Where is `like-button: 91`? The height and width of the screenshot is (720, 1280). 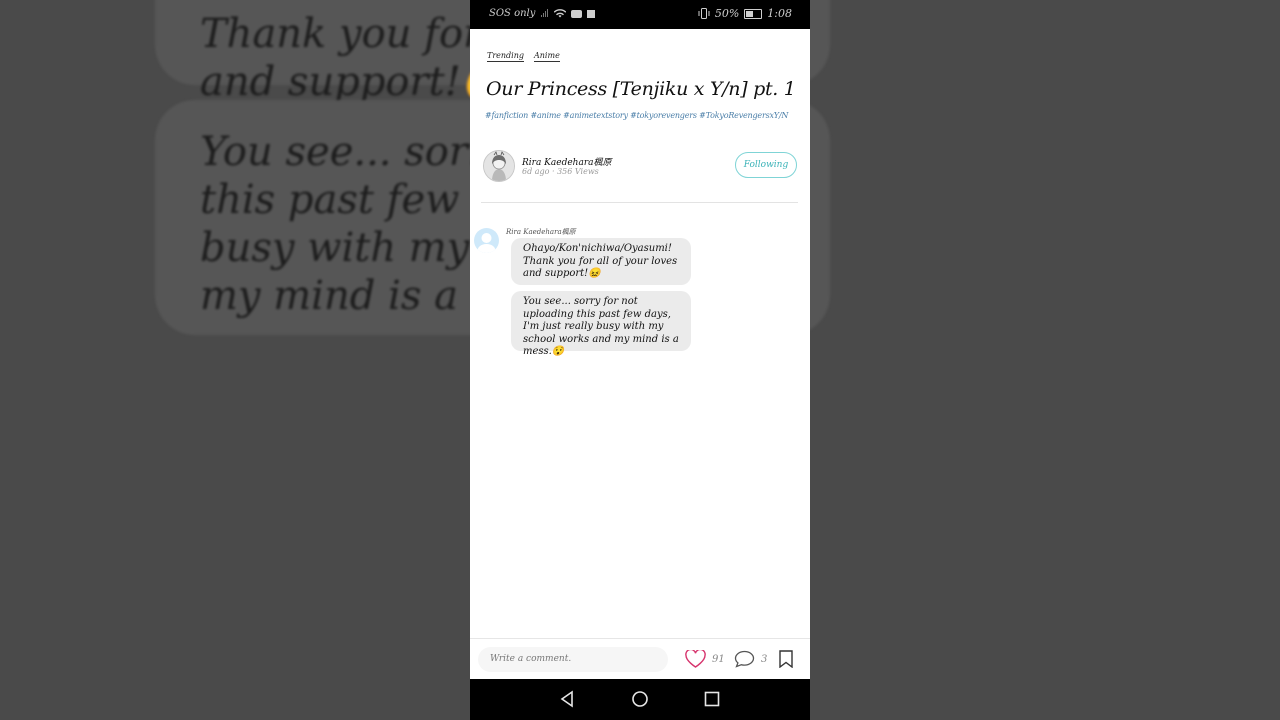
like-button: 91 is located at coordinates (705, 659).